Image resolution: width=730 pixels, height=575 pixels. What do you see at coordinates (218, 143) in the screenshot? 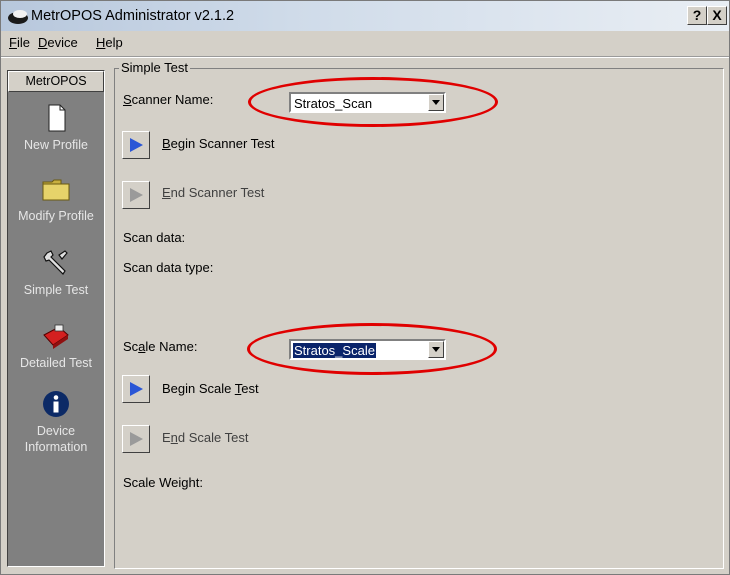
I see `begin-scanner-test-label: Begin Scanner Test` at bounding box center [218, 143].